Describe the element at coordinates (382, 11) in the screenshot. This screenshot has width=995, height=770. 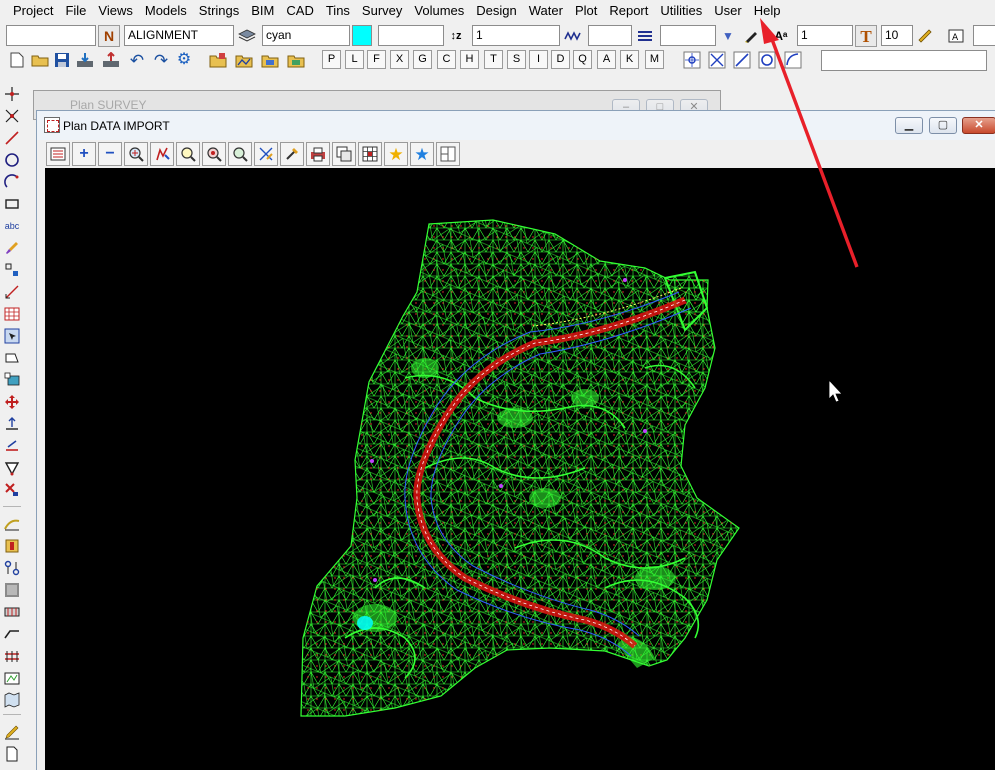
I see `menu-survey: Survey` at that location.